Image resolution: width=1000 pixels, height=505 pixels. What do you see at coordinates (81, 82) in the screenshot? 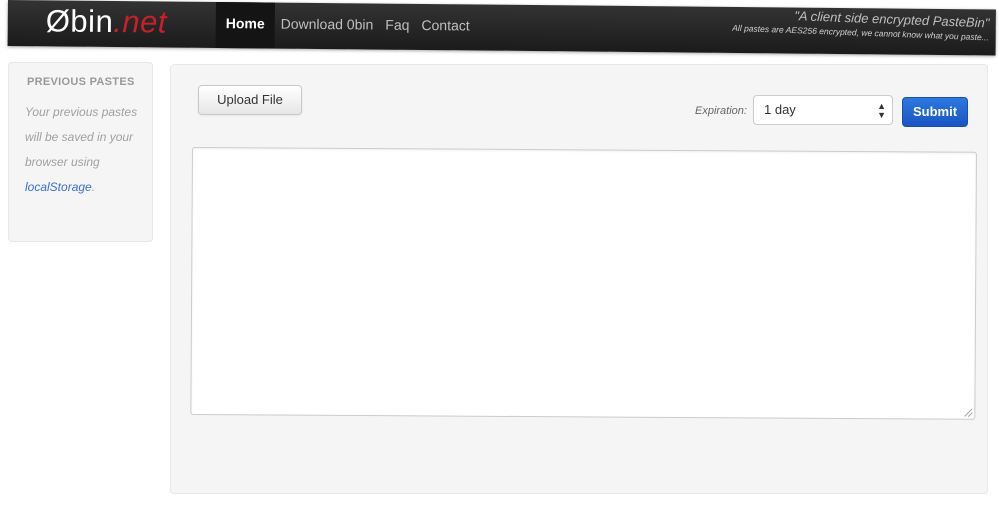
I see `previous-pastes-title: PREVIOUS PASTES` at bounding box center [81, 82].